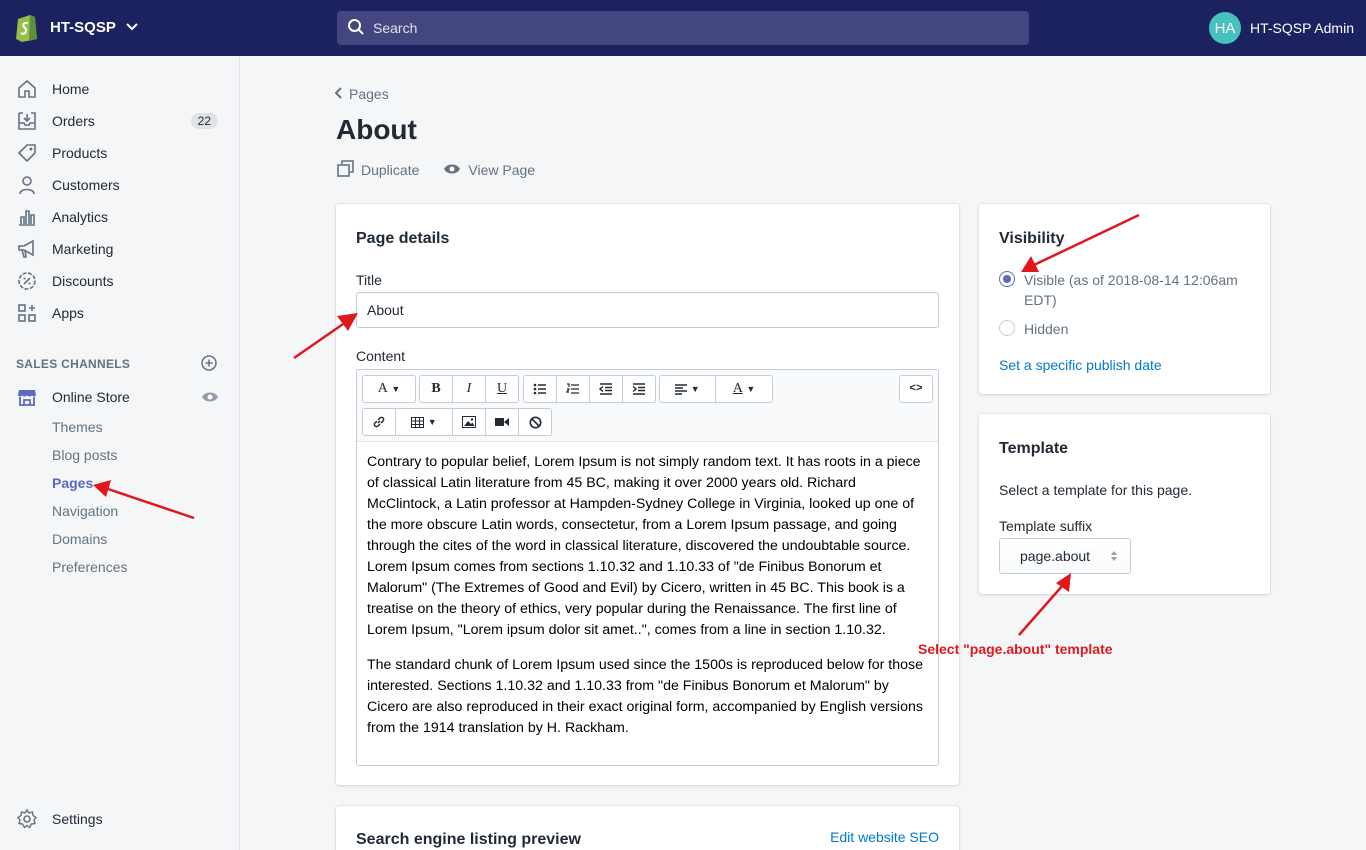  I want to click on insert-table-dropdown: ▼, so click(424, 422).